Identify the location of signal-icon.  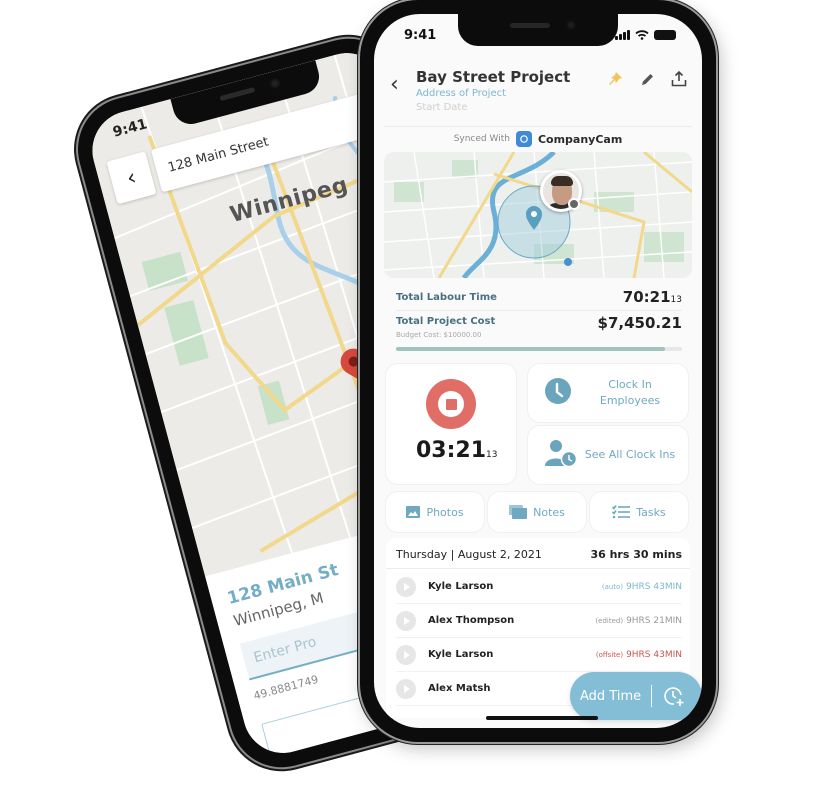
(622, 35).